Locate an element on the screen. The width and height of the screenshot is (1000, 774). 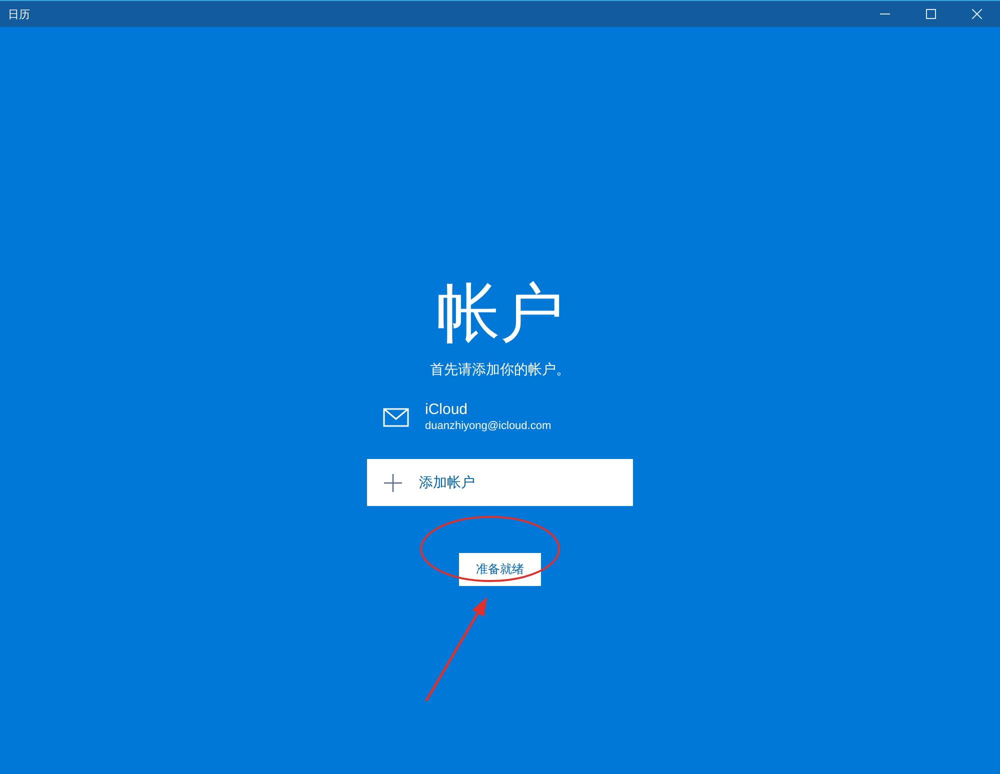
plus-icon is located at coordinates (393, 482).